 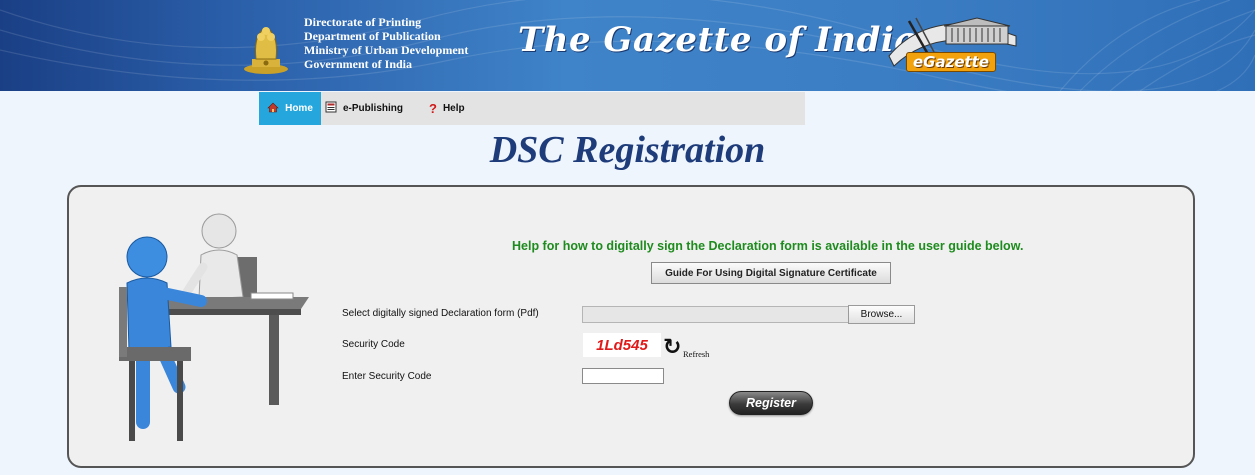 I want to click on security-code-label: Security Code, so click(x=373, y=344).